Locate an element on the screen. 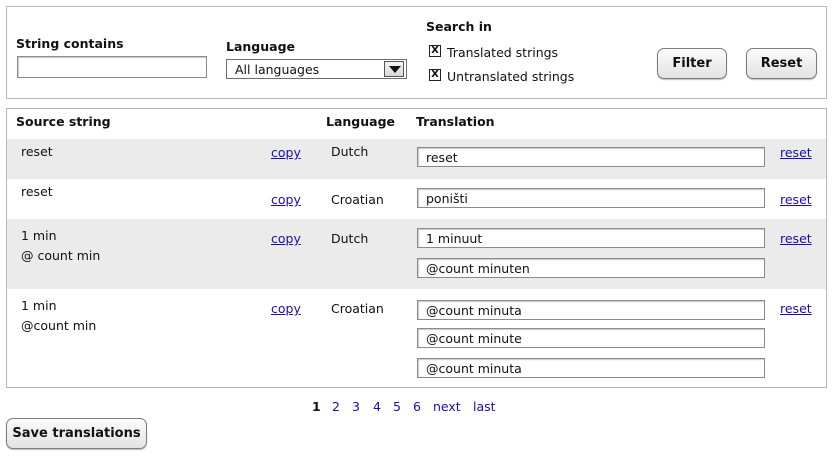 This screenshot has height=457, width=837. pager-page-link: 6 is located at coordinates (417, 406).